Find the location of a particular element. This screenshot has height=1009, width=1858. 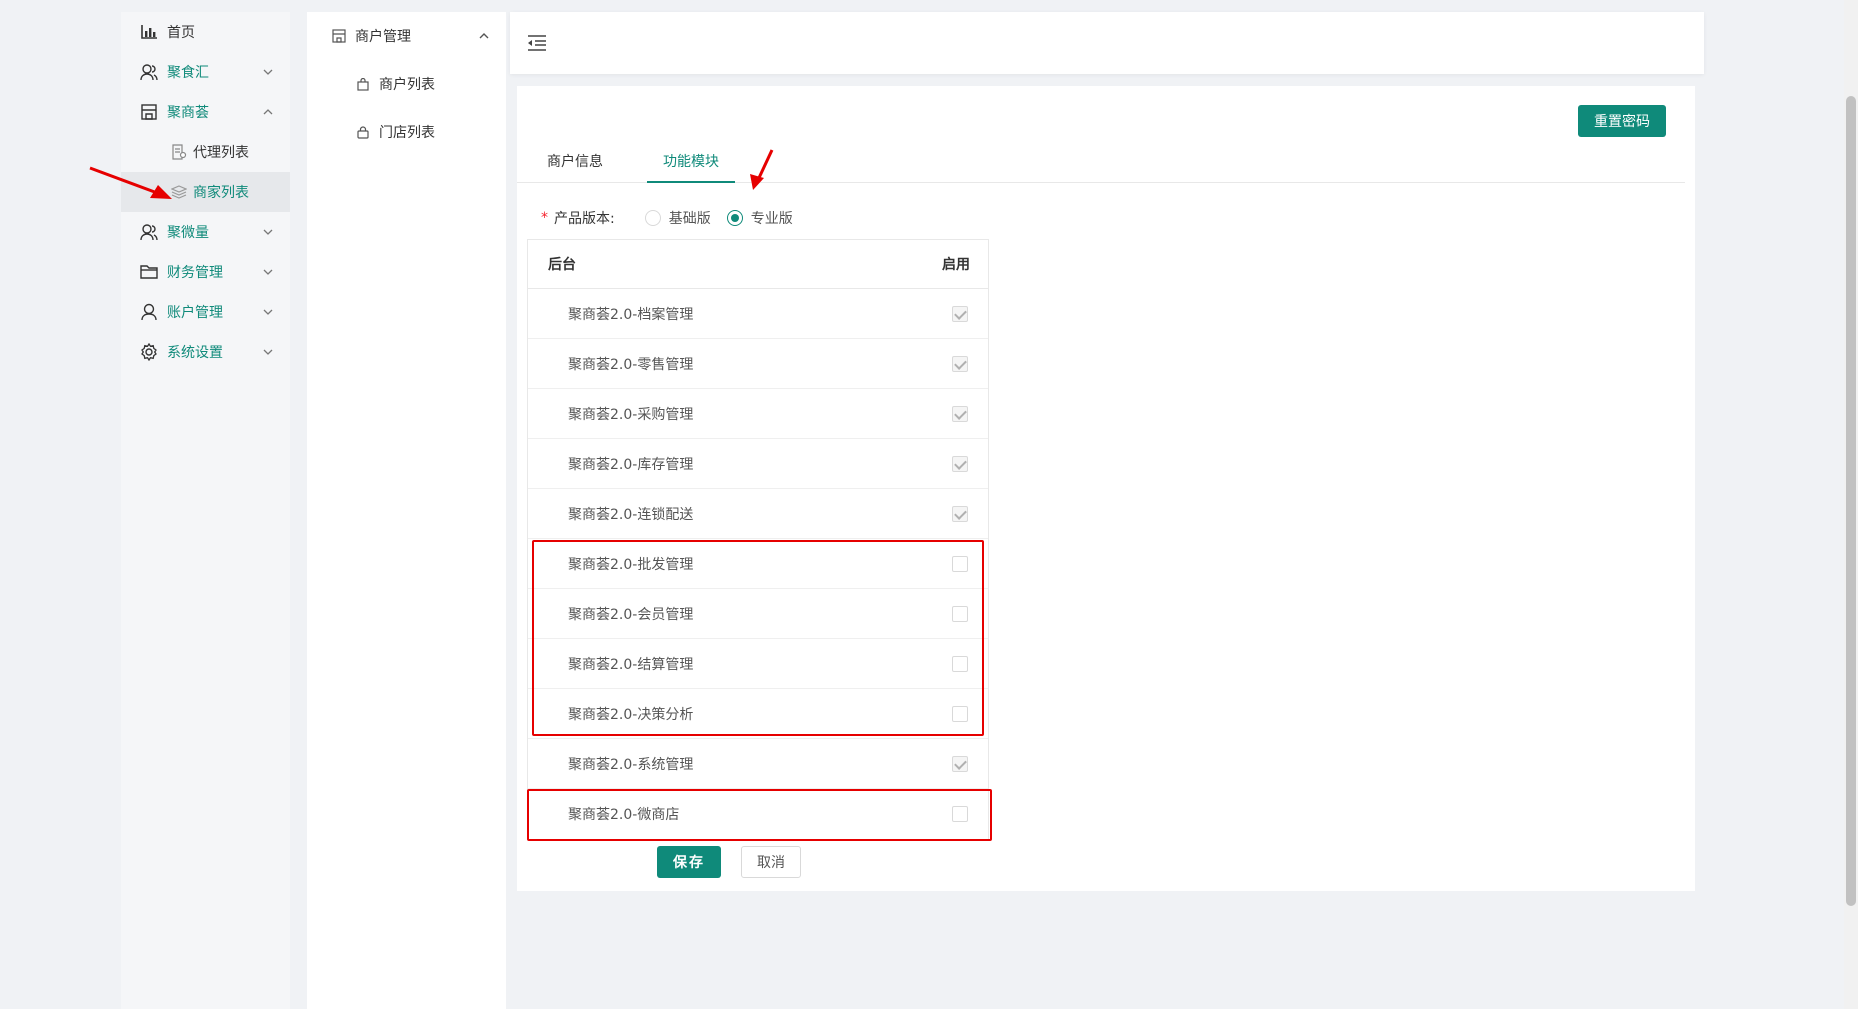

table-row: 聚商荟2.0-档案管理 is located at coordinates (758, 314).